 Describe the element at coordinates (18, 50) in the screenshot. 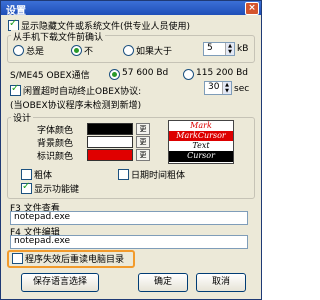

I see `radio-always` at that location.